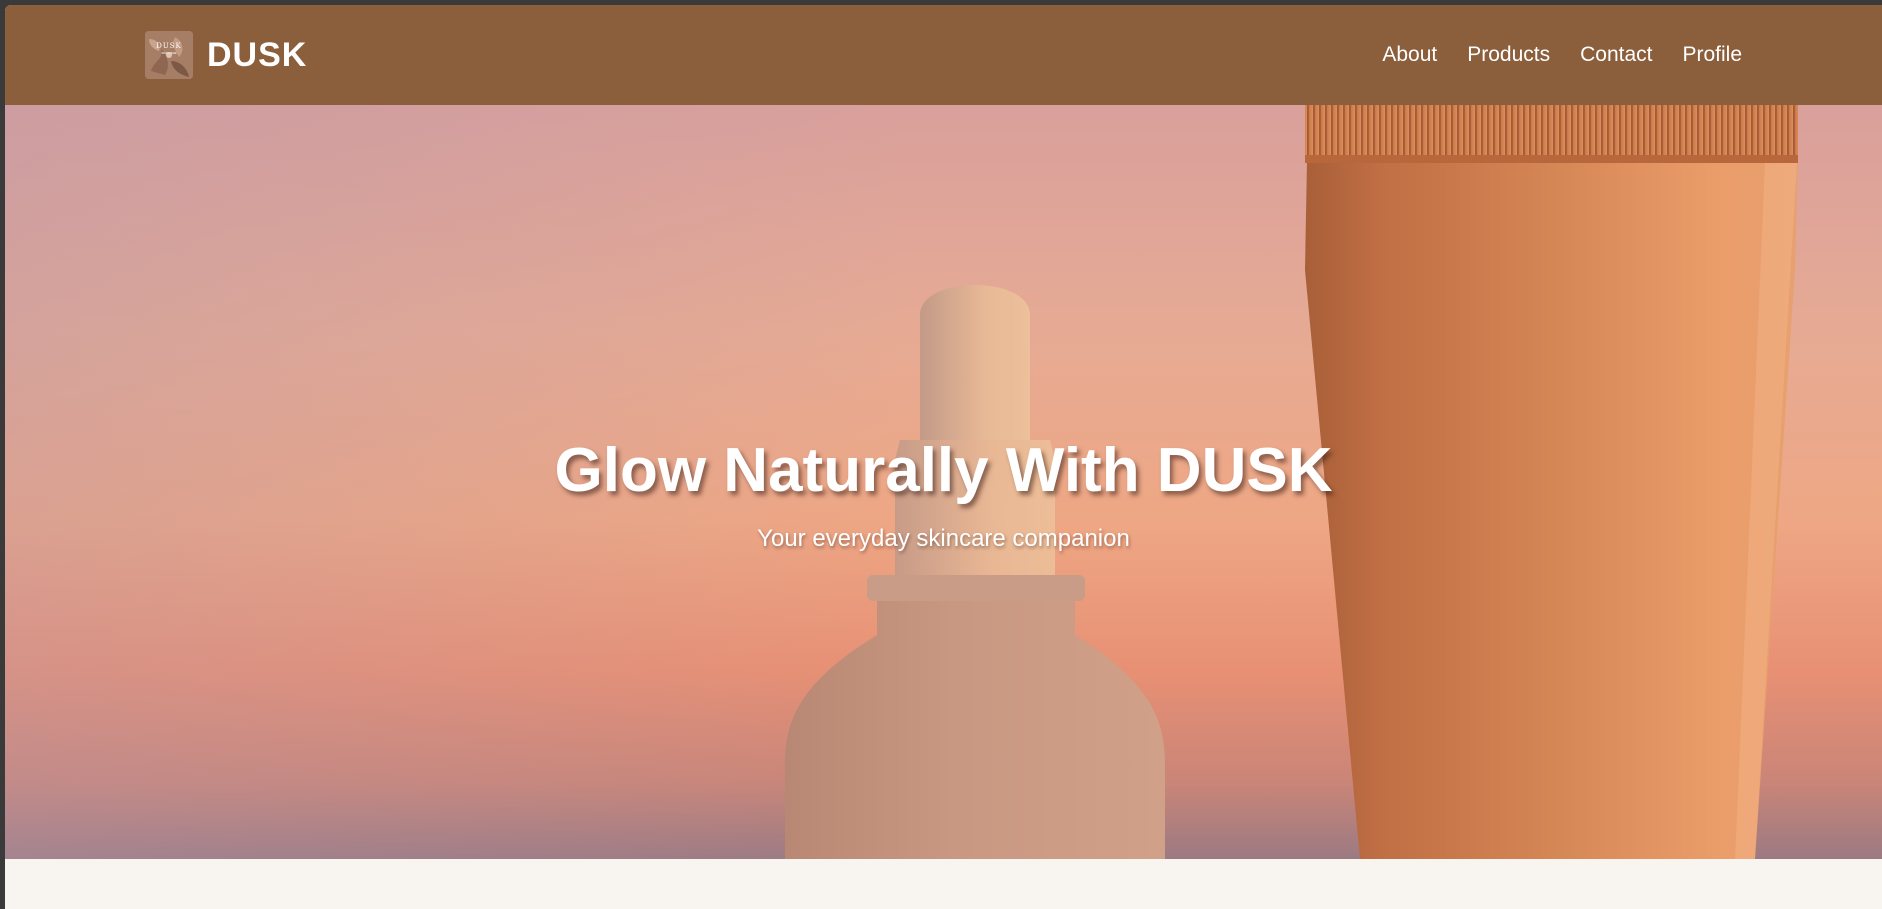 The image size is (1882, 909). I want to click on logo-subtext: SKINCARE, so click(169, 53).